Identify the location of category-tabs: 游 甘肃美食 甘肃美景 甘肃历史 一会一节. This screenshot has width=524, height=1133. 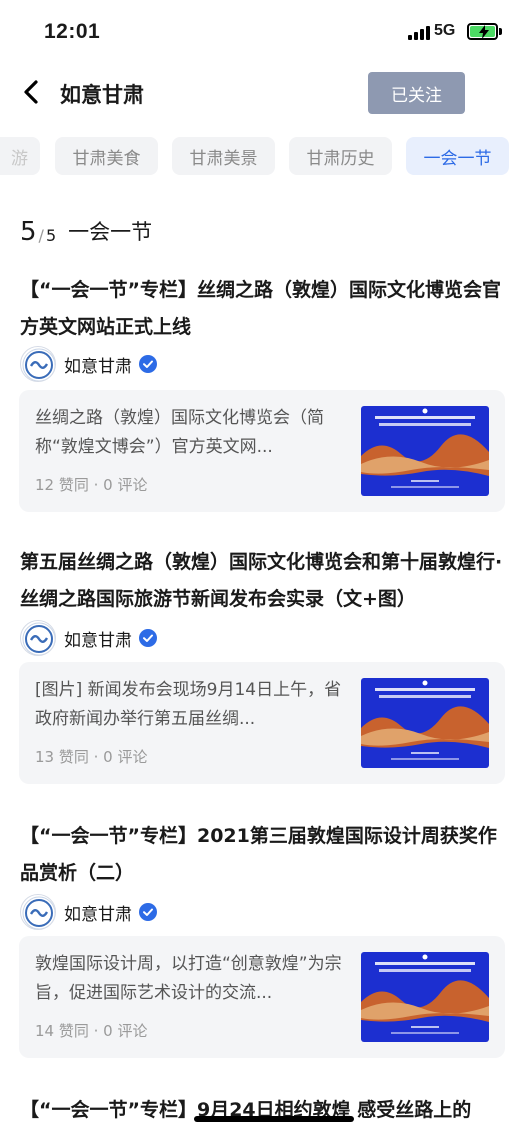
(262, 157).